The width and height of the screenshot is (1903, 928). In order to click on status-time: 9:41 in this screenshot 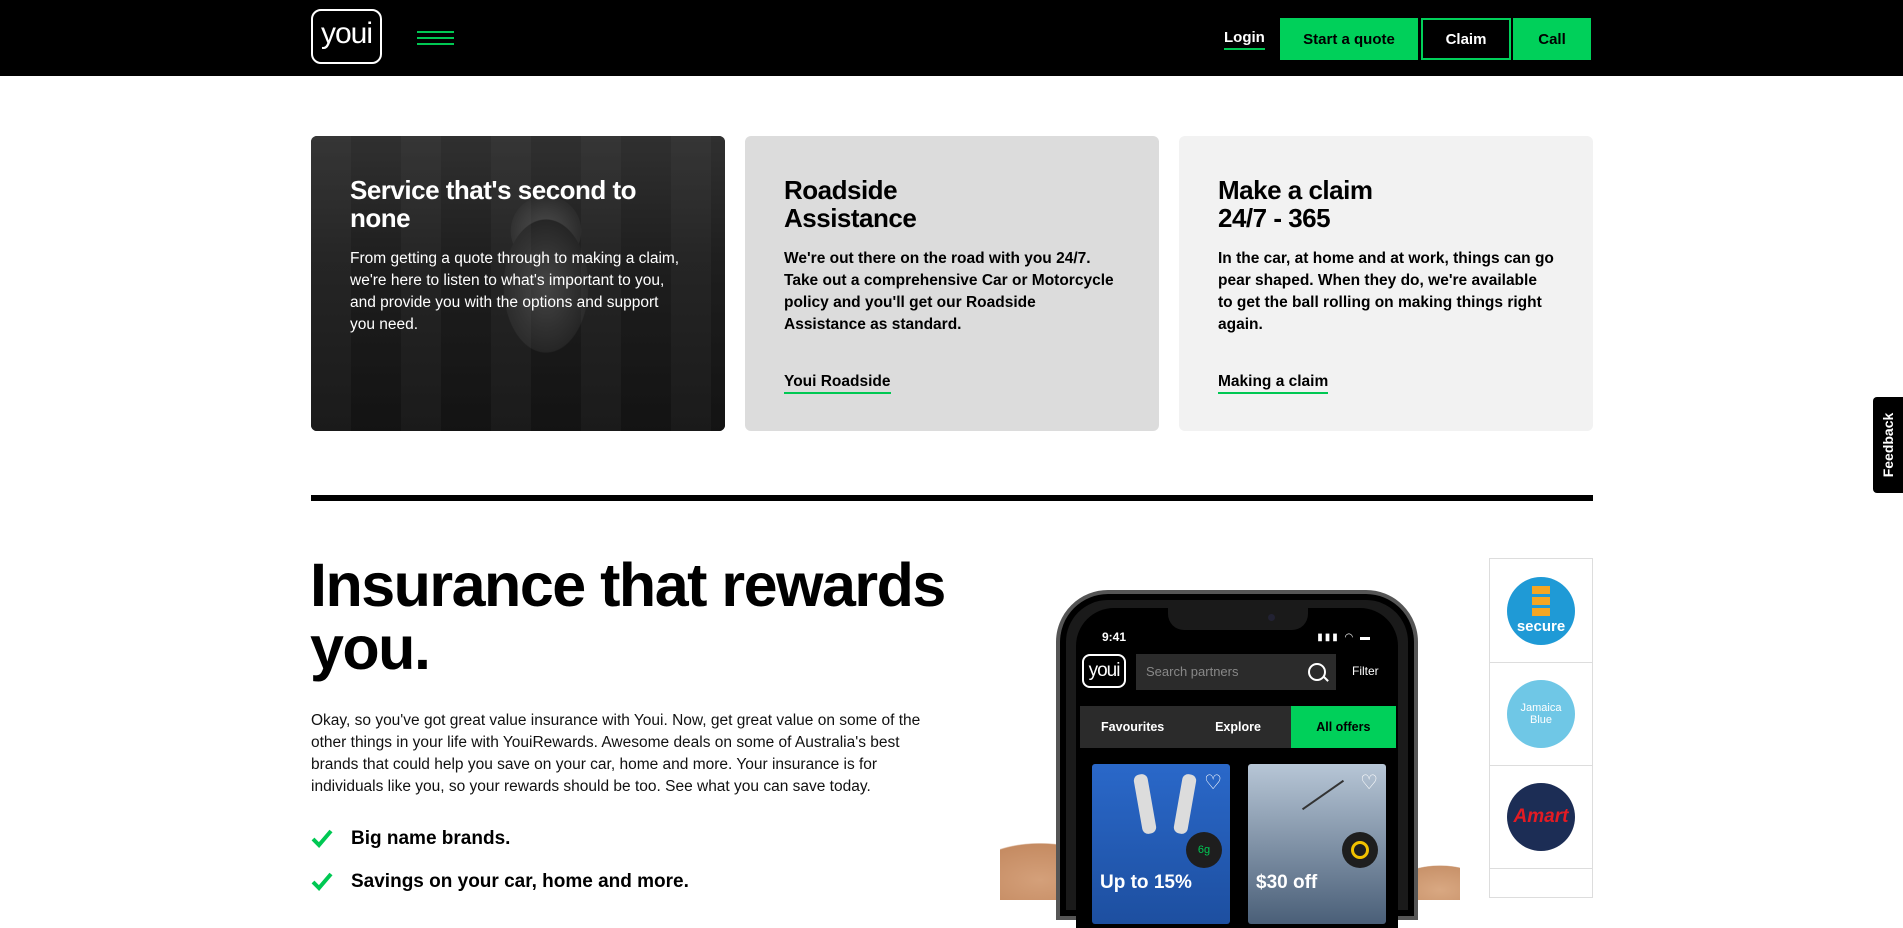, I will do `click(1114, 637)`.